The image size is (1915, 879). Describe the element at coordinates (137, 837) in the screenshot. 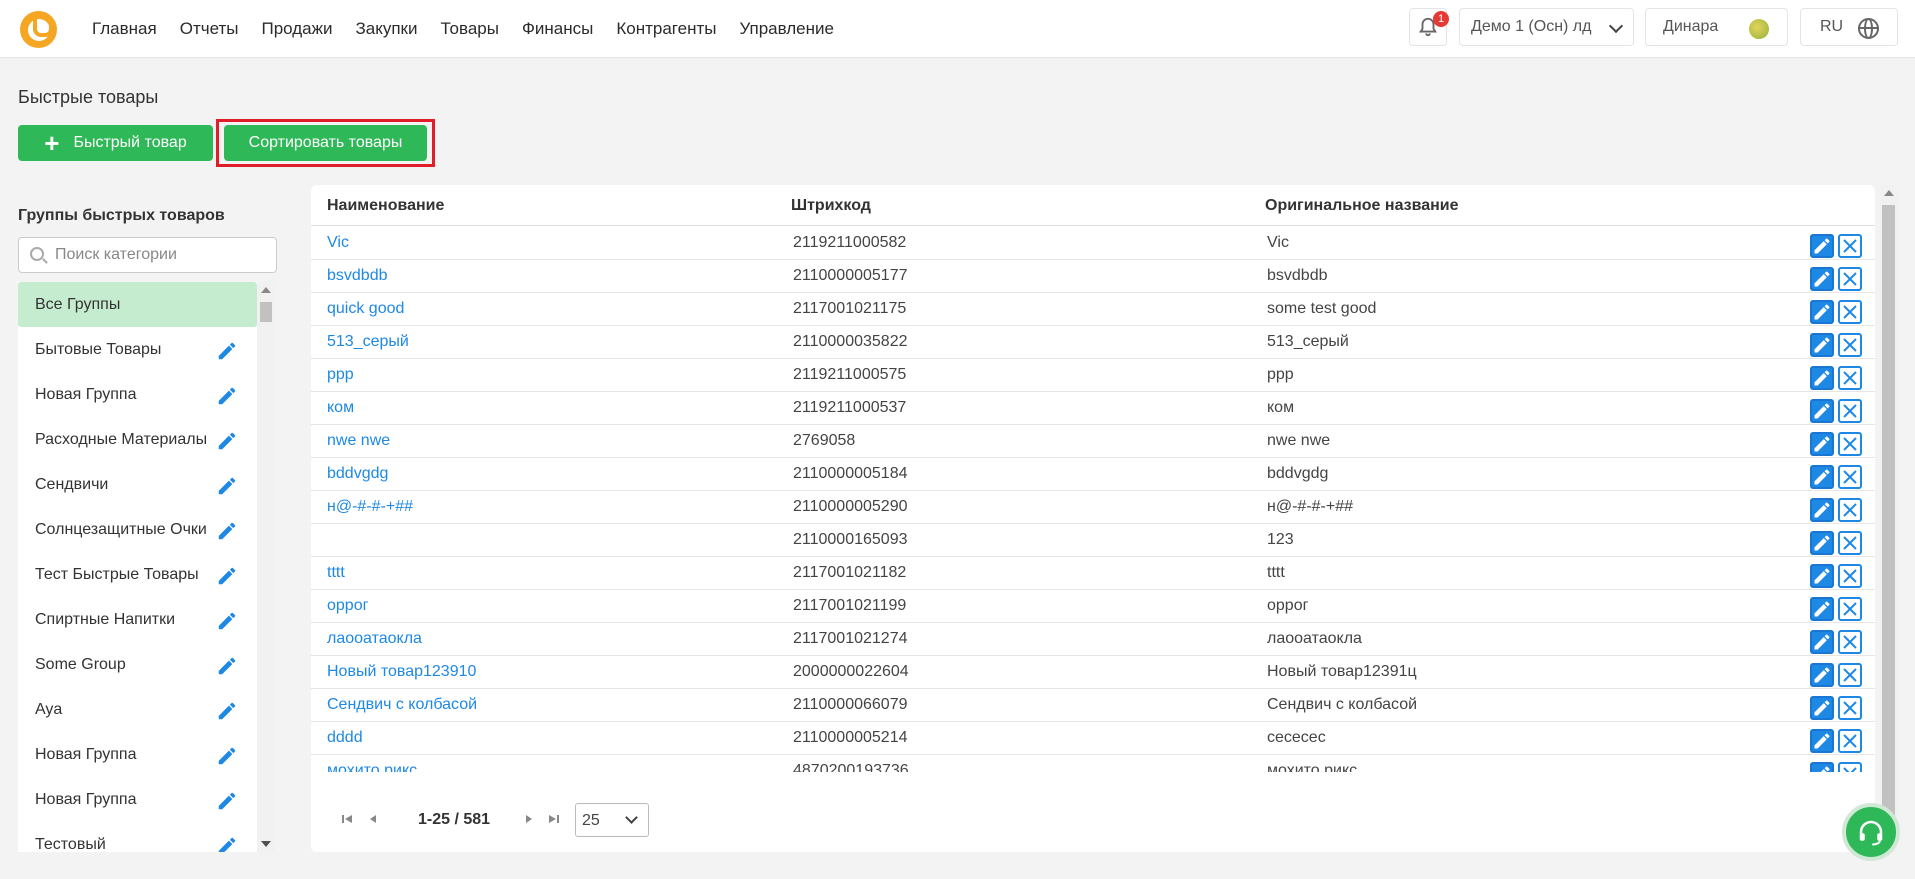

I see `group-item: Тестовый` at that location.